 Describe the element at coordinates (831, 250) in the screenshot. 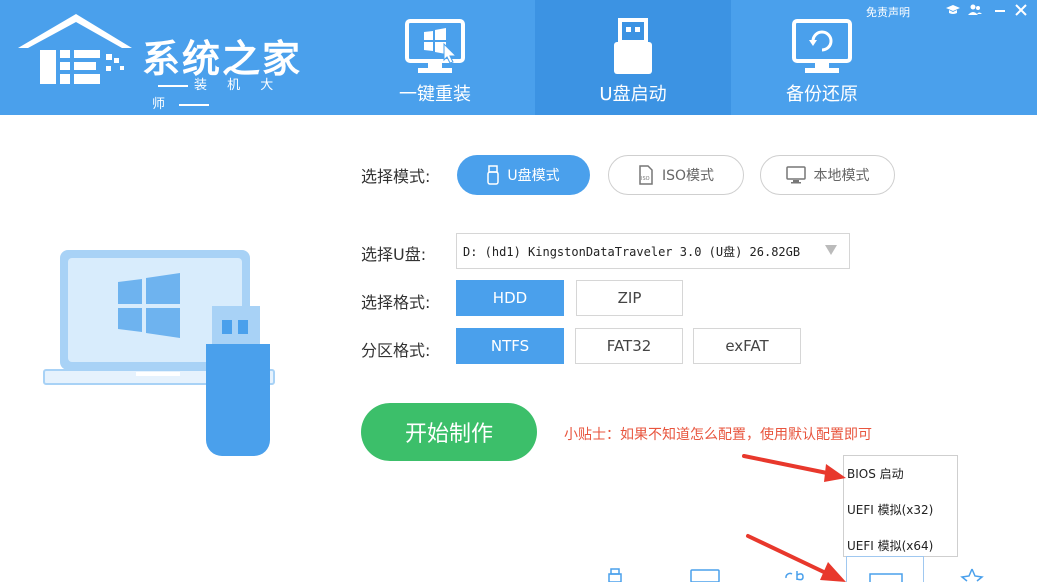

I see `dropdown-caret-icon` at that location.